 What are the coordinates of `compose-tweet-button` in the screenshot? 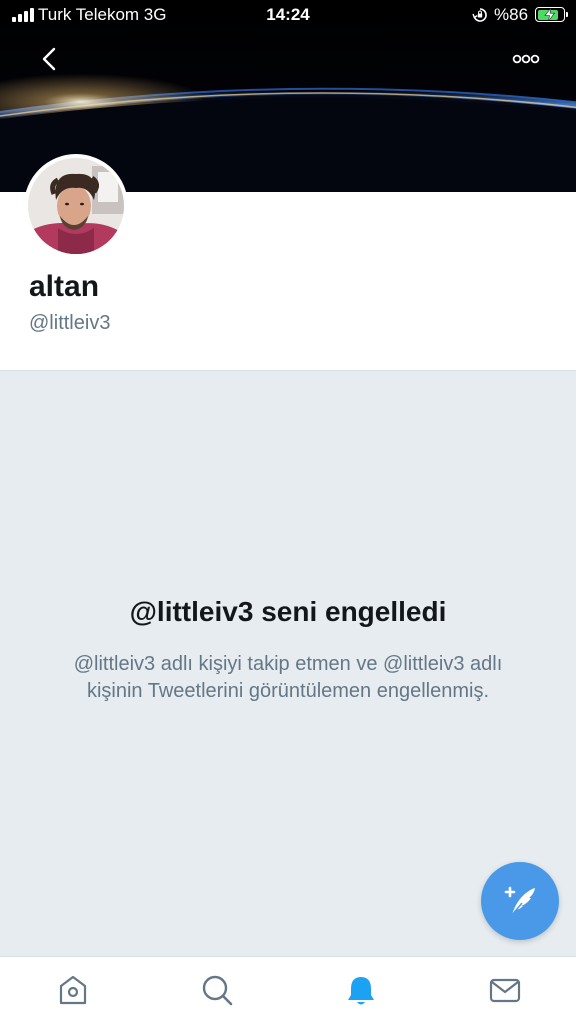 It's located at (520, 901).